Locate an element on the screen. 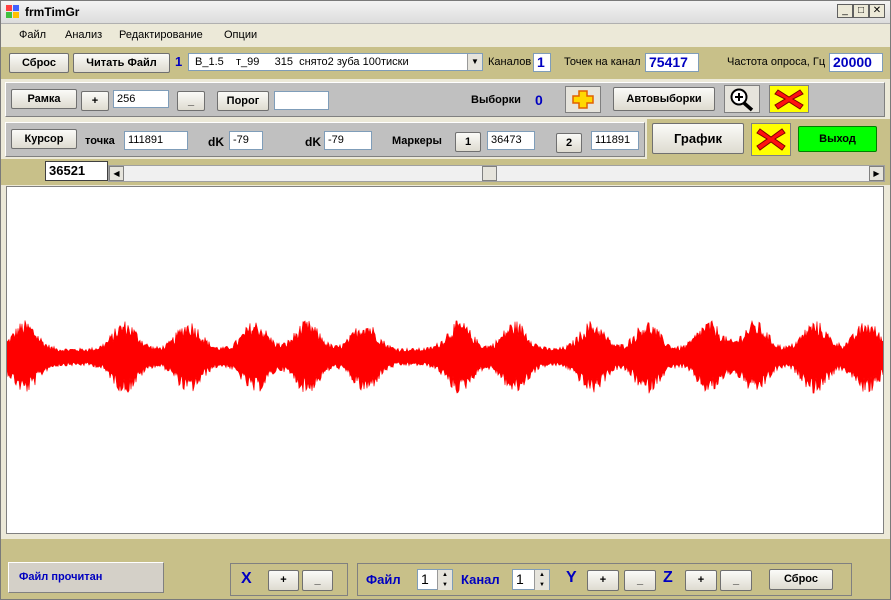 The image size is (891, 600). x-scale-group: X + _ is located at coordinates (289, 579).